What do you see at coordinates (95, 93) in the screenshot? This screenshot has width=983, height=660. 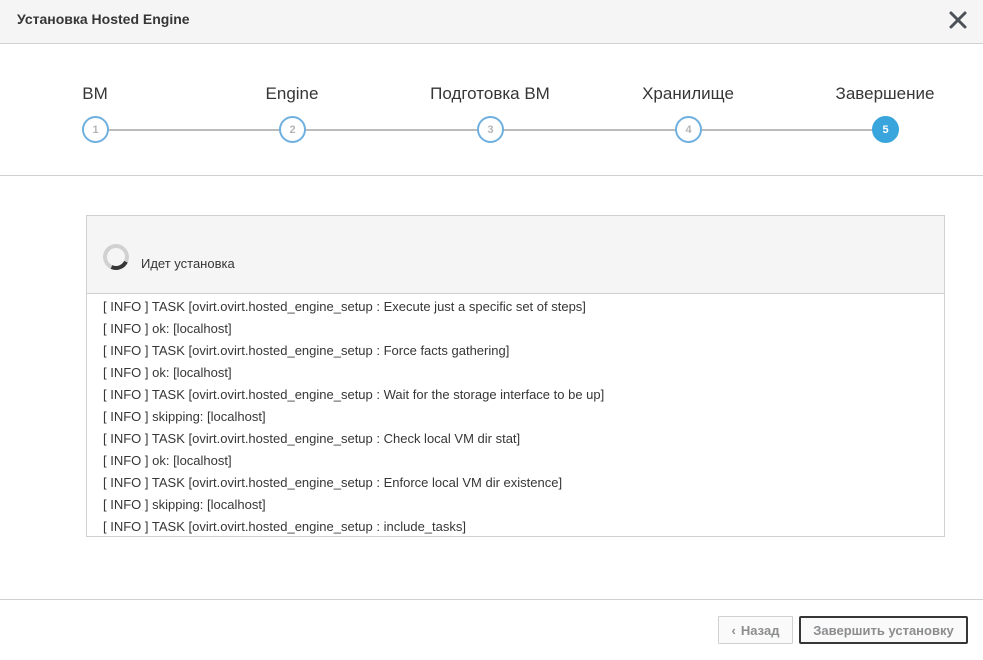 I see `step-label: ВМ` at bounding box center [95, 93].